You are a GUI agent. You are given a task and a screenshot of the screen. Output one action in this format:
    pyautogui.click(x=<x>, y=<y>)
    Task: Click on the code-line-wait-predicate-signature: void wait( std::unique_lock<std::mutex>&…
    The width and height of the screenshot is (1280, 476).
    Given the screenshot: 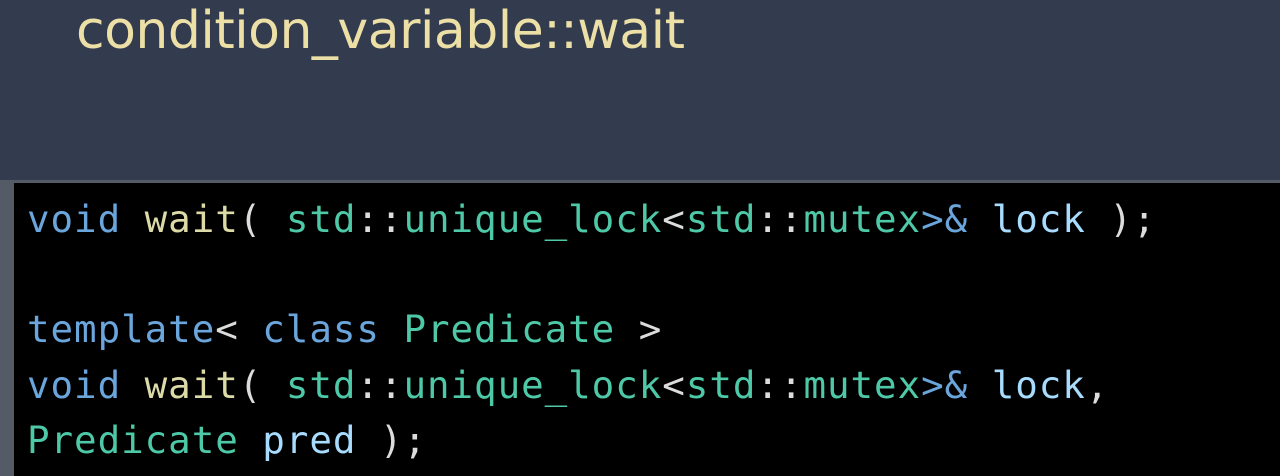 What is the action you would take?
    pyautogui.click(x=568, y=385)
    